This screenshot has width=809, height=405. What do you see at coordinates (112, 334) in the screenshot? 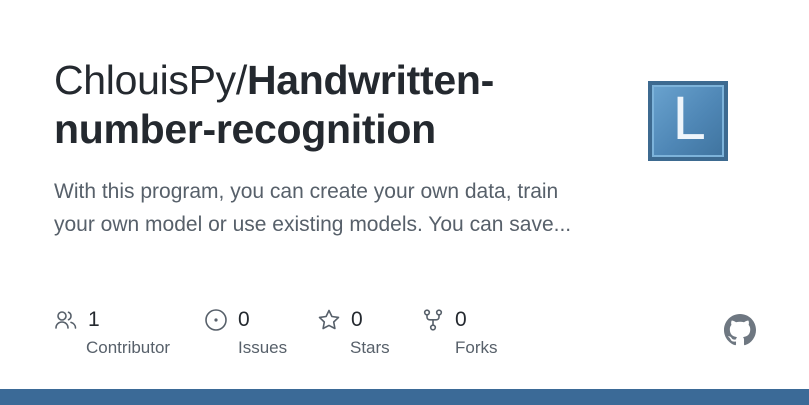
I see `contributors-stat: 1 Contributor` at bounding box center [112, 334].